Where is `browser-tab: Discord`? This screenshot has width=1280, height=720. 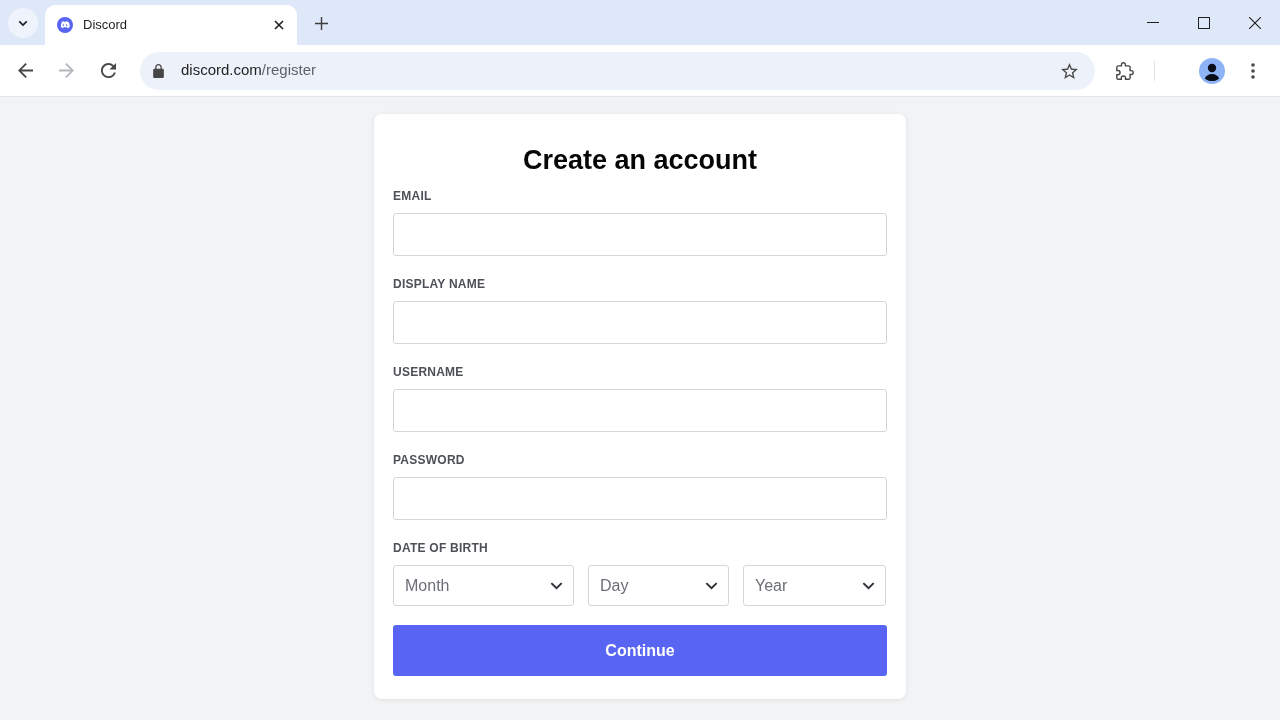
browser-tab: Discord is located at coordinates (171, 25).